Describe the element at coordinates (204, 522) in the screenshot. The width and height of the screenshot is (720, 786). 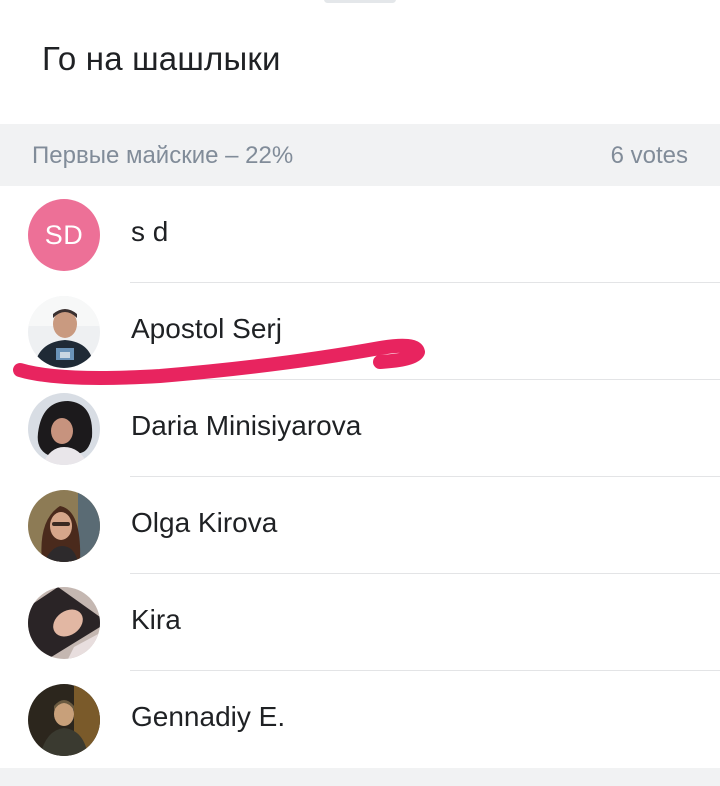
I see `voter-name: Olga Kirova` at that location.